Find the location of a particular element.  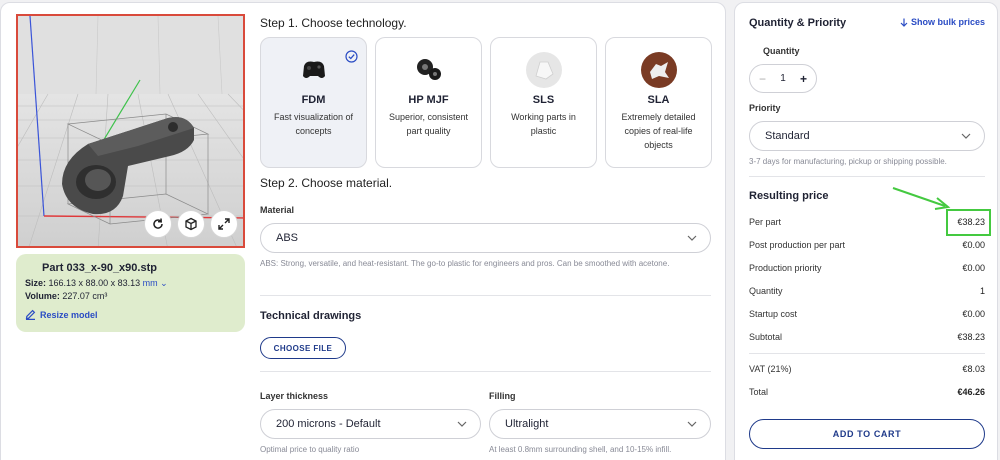

layer-thickness-select: 200 microns - Default is located at coordinates (370, 424).